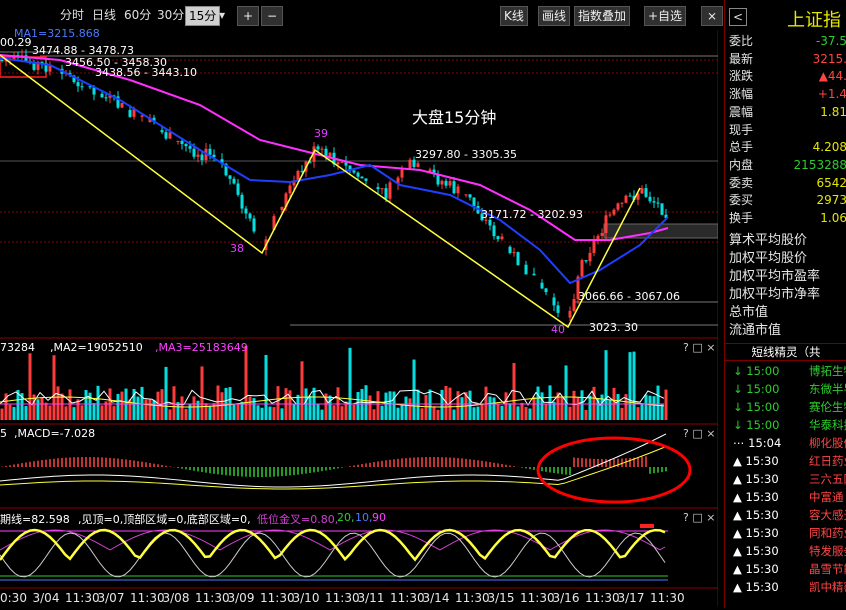 This screenshot has width=846, height=610. What do you see at coordinates (787, 515) in the screenshot?
I see `feed-item: ▲ 15:30 容大感光` at bounding box center [787, 515].